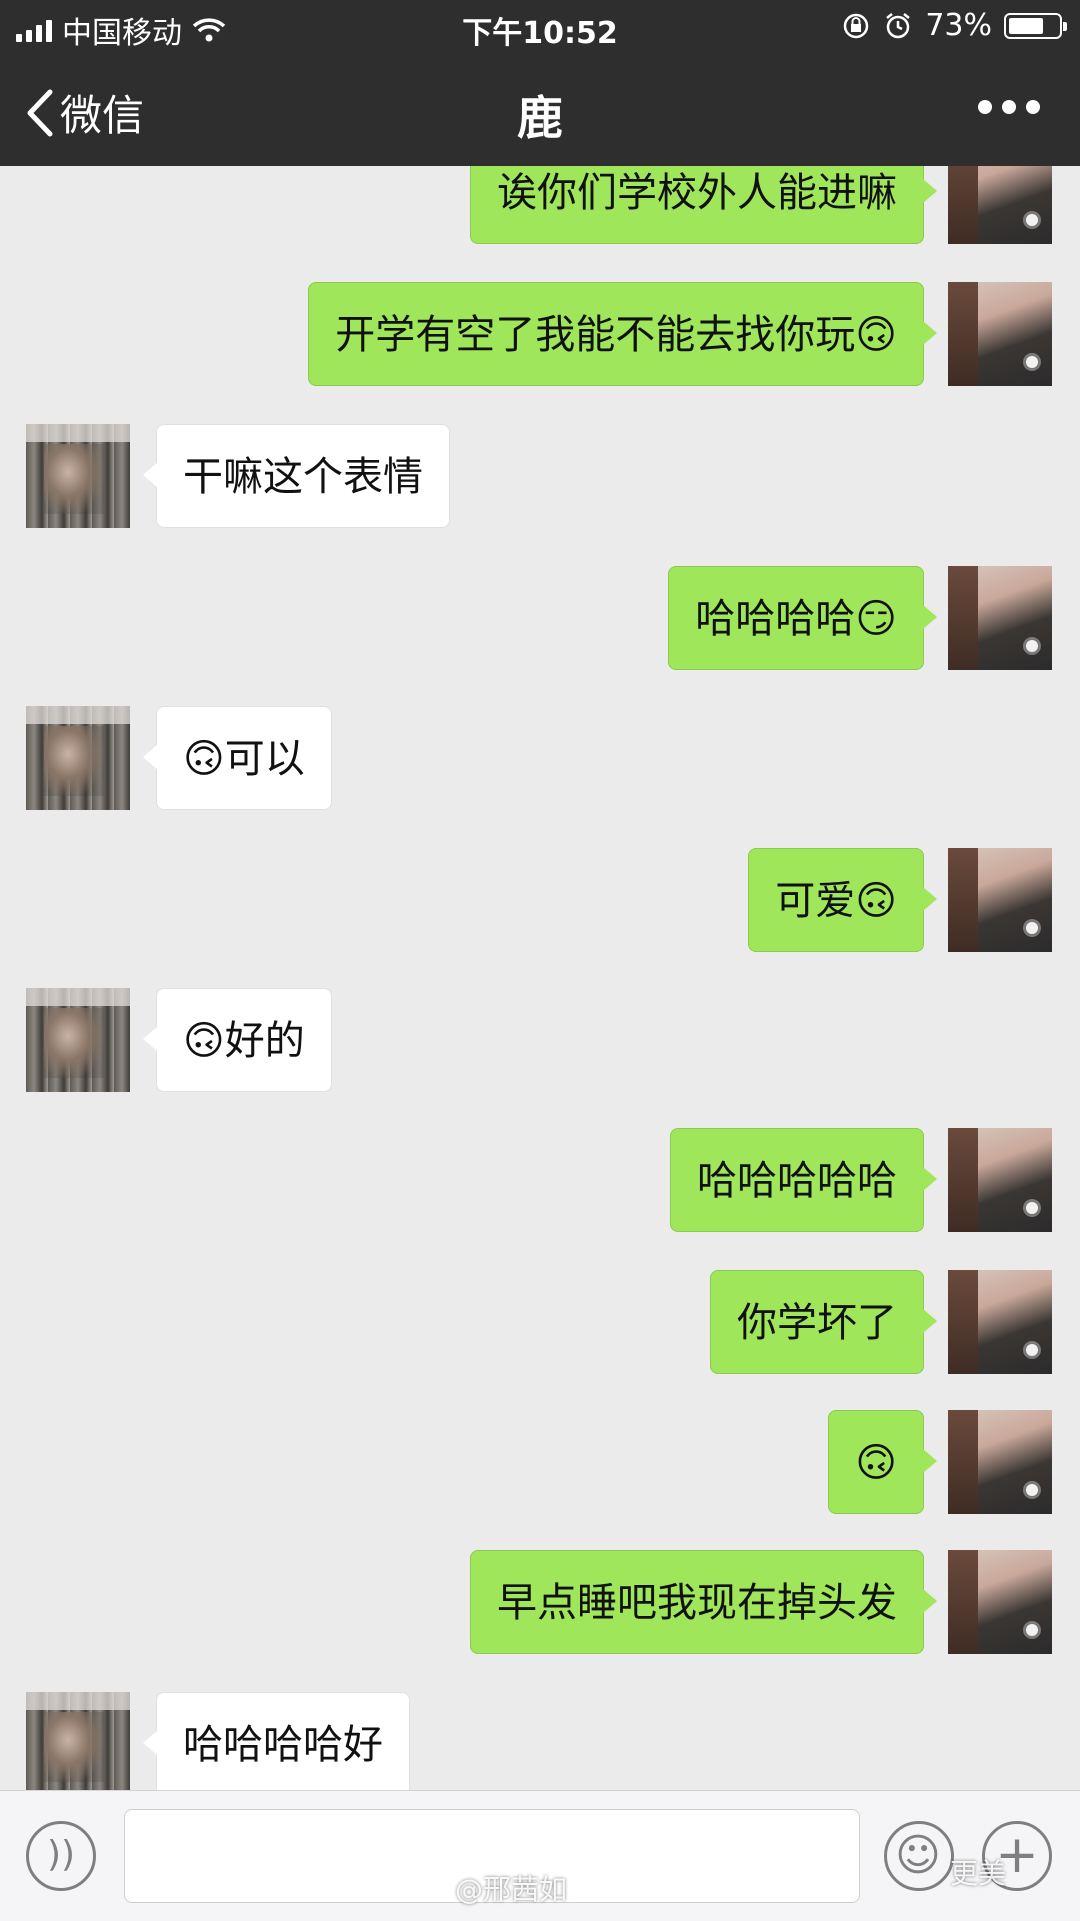 This screenshot has width=1080, height=1921. I want to click on brand-watermark: 更美, so click(978, 1873).